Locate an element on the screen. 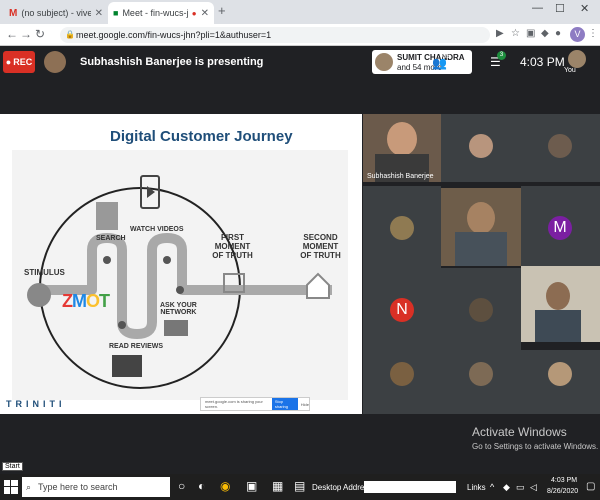 This screenshot has height=500, width=600. participant-name: SUMIT CHANDRA is located at coordinates (431, 57).